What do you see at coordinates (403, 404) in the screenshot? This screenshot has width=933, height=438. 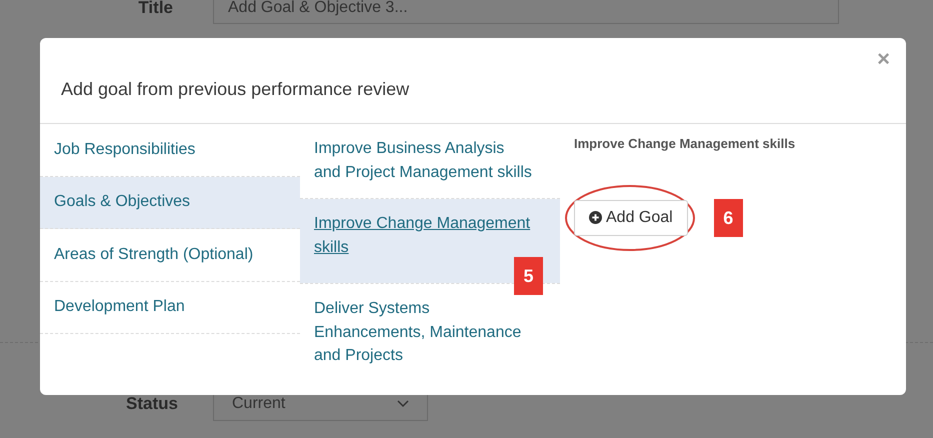 I see `chevron-down-icon` at bounding box center [403, 404].